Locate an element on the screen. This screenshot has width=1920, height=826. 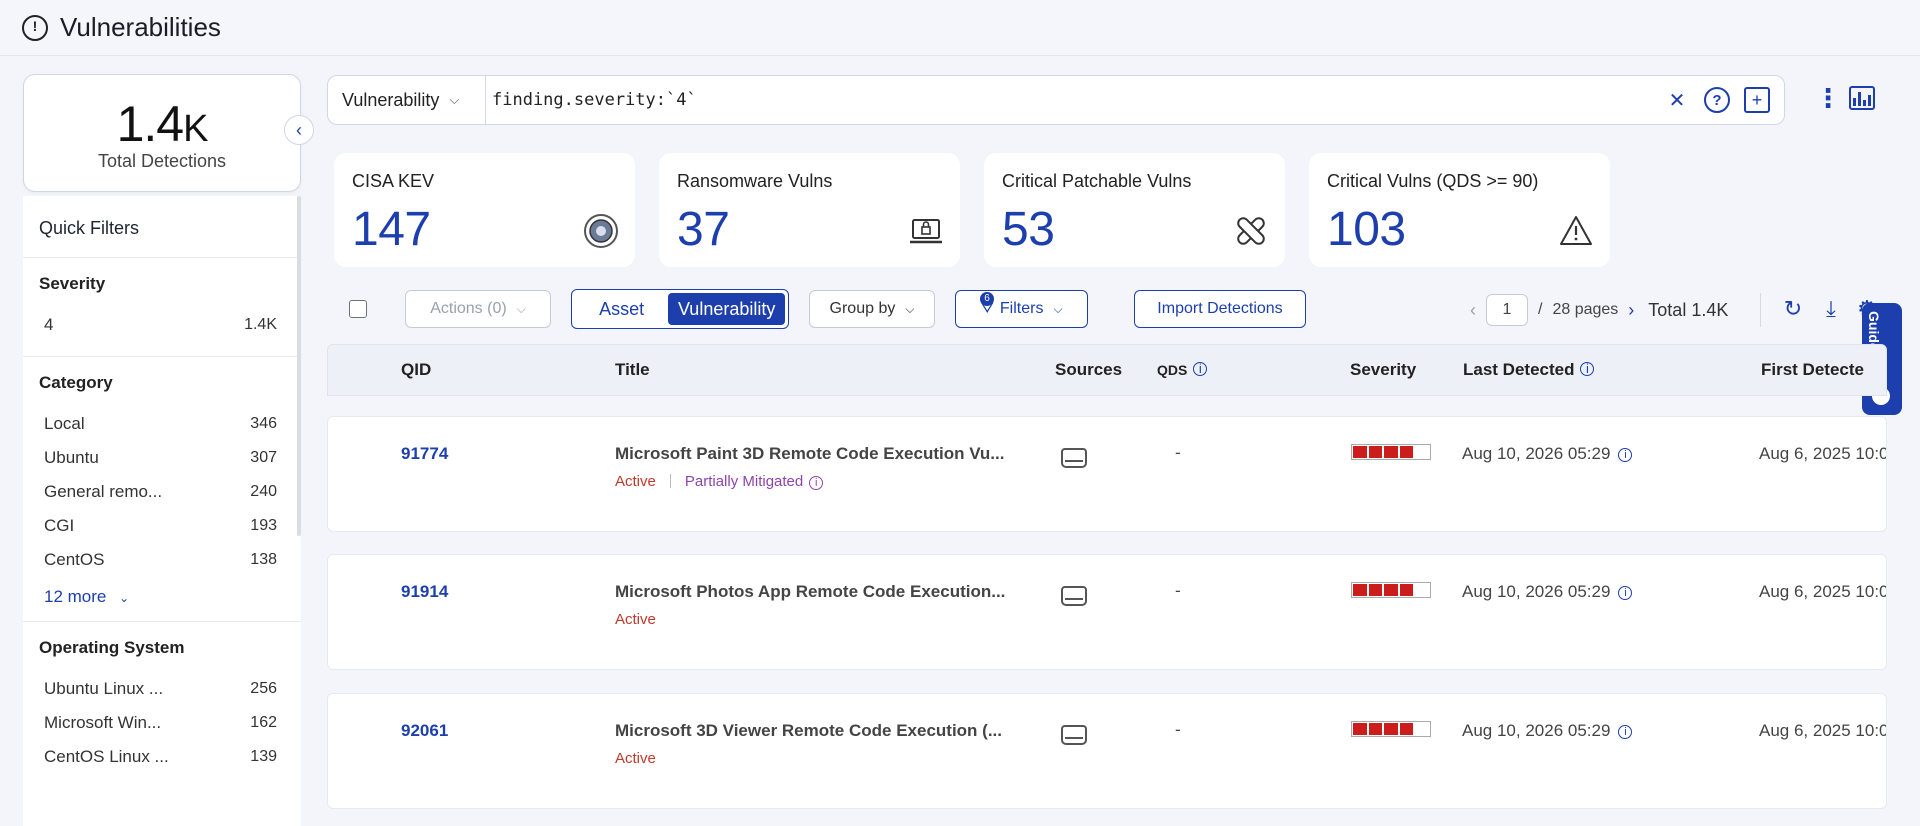
filter-item: Microsoft Win... 162 is located at coordinates (170, 723).